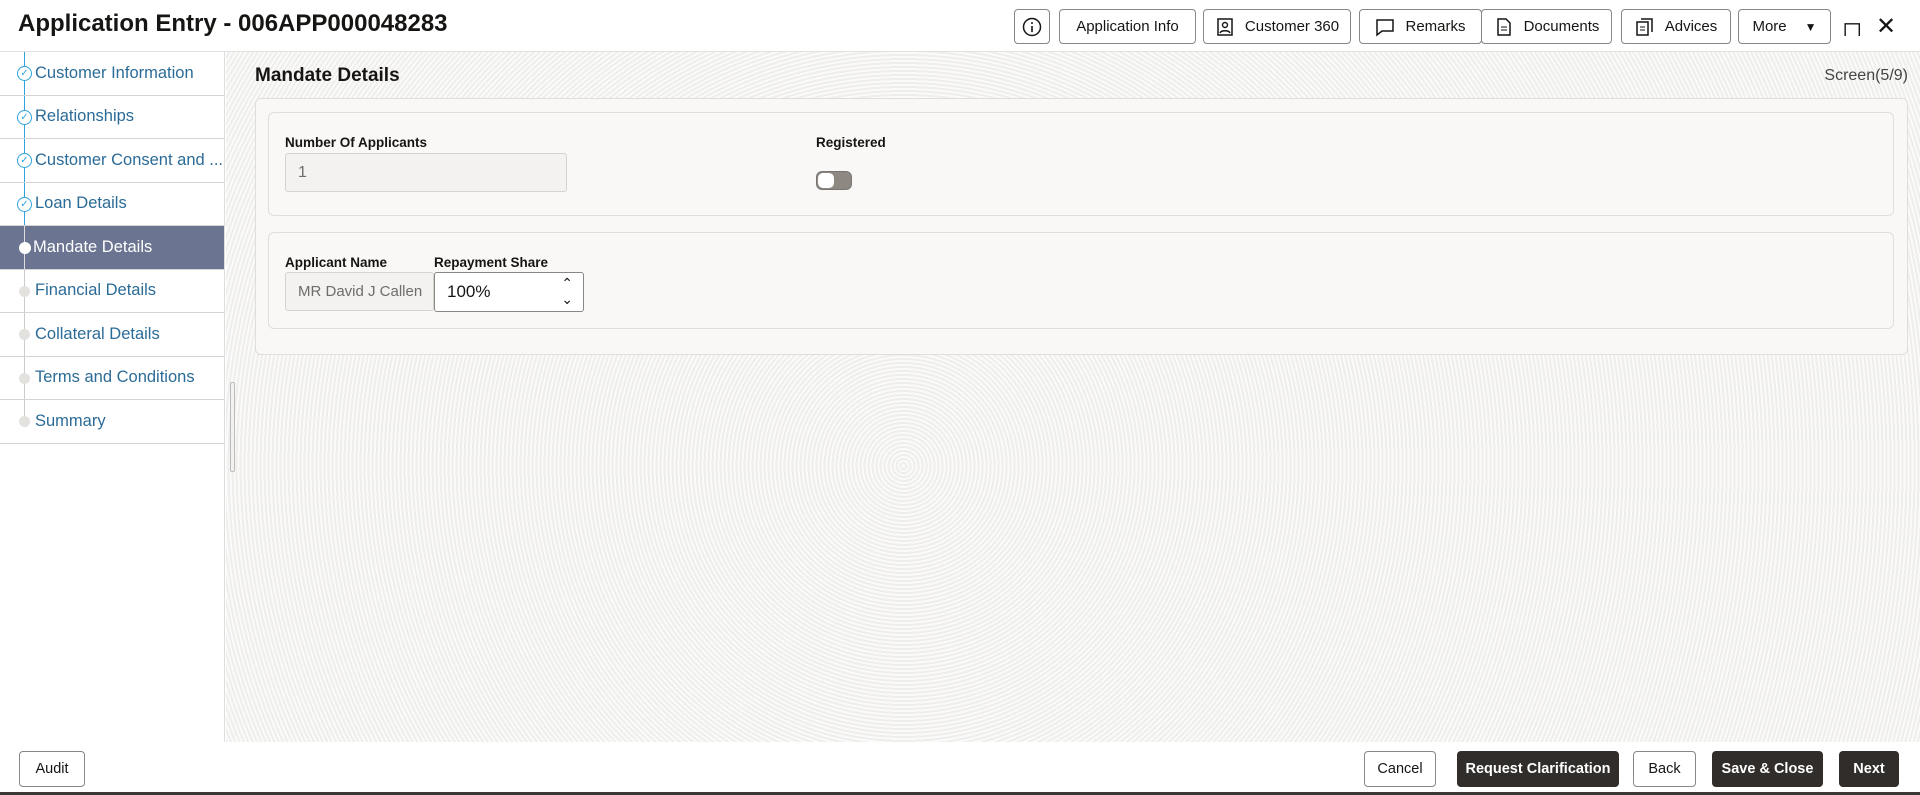 This screenshot has height=795, width=1920. I want to click on document-icon, so click(1503, 26).